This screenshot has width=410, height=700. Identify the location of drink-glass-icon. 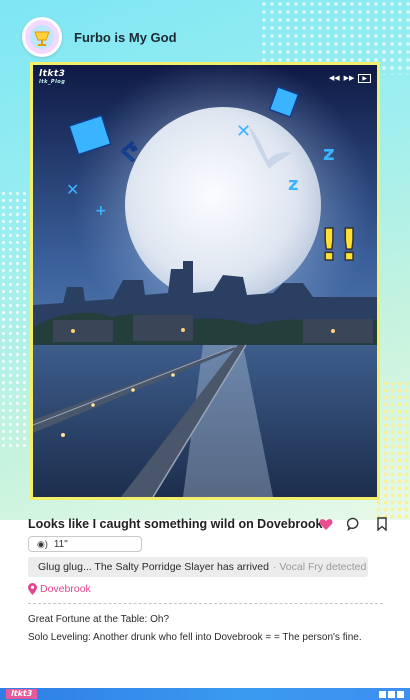
(42, 37).